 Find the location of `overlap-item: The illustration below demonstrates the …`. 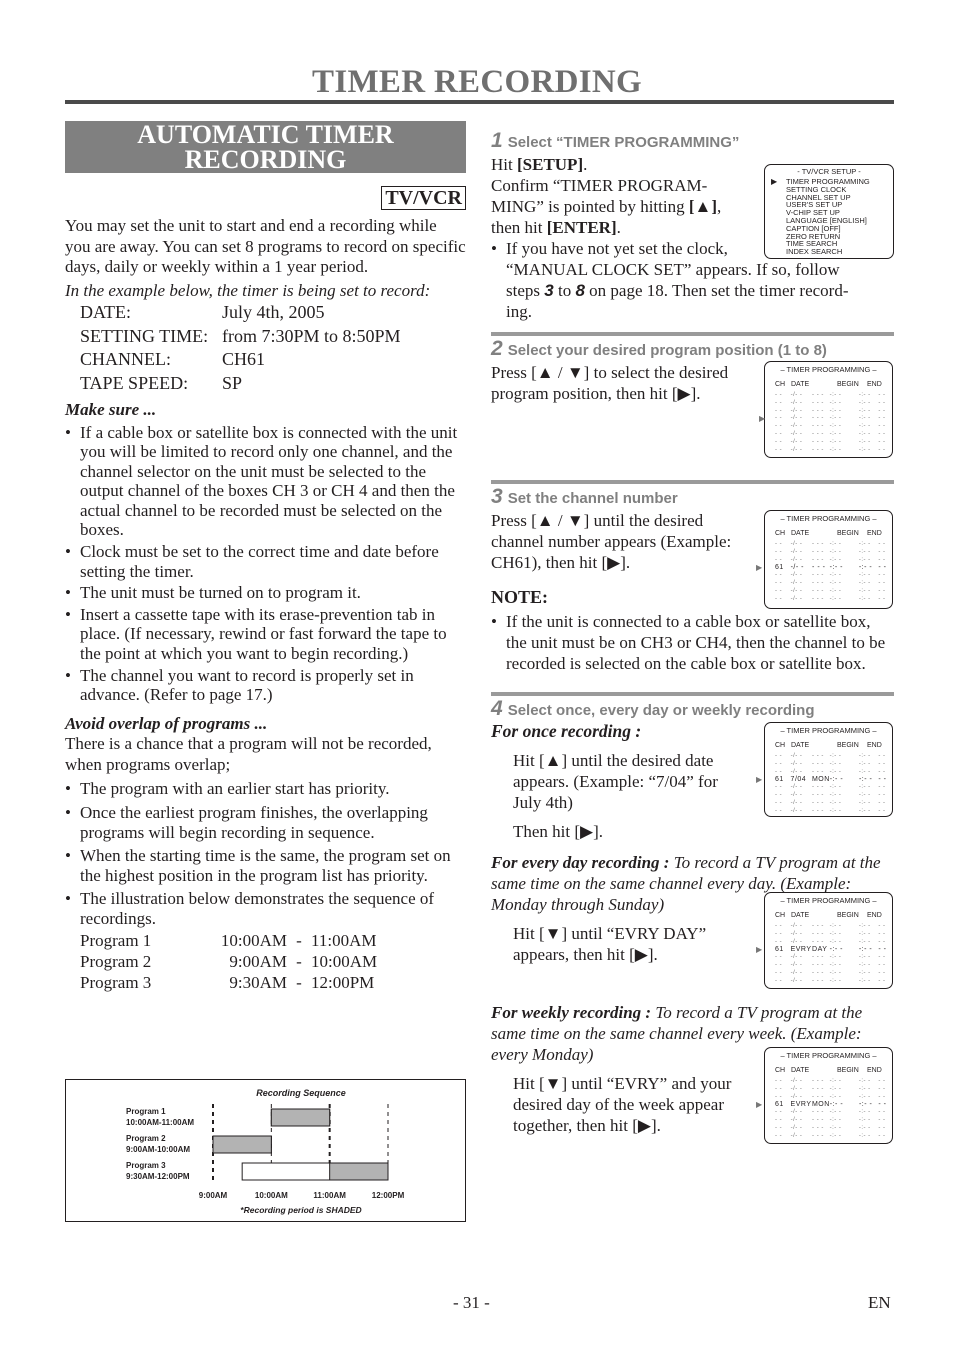

overlap-item: The illustration below demonstrates the … is located at coordinates (265, 908).